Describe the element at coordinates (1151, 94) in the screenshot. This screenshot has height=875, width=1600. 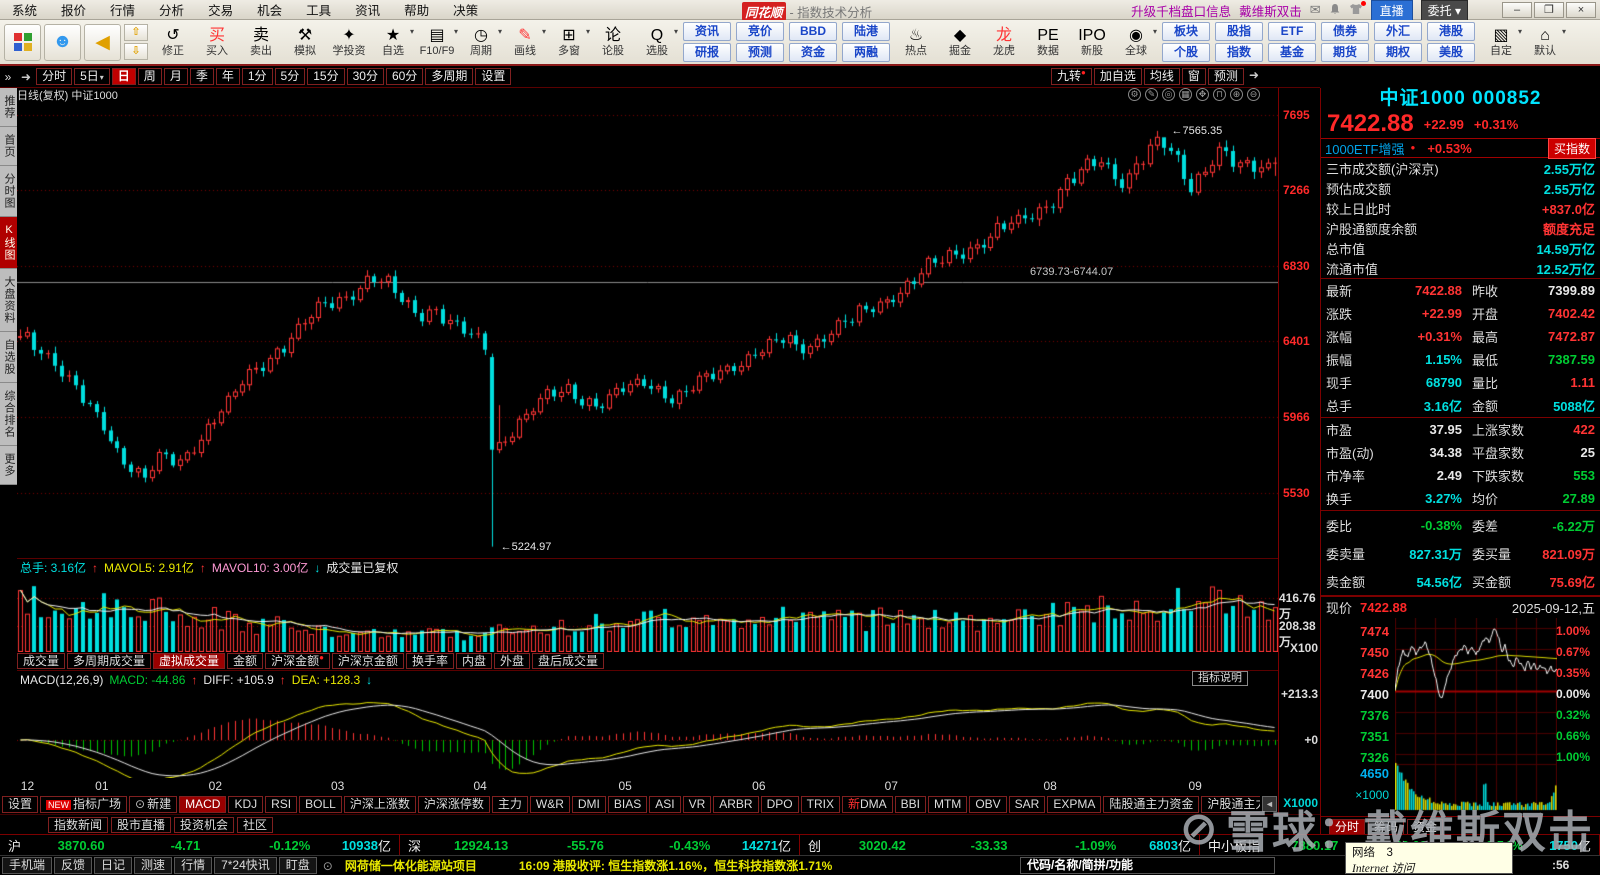
I see `pencil-icon: ✎` at that location.